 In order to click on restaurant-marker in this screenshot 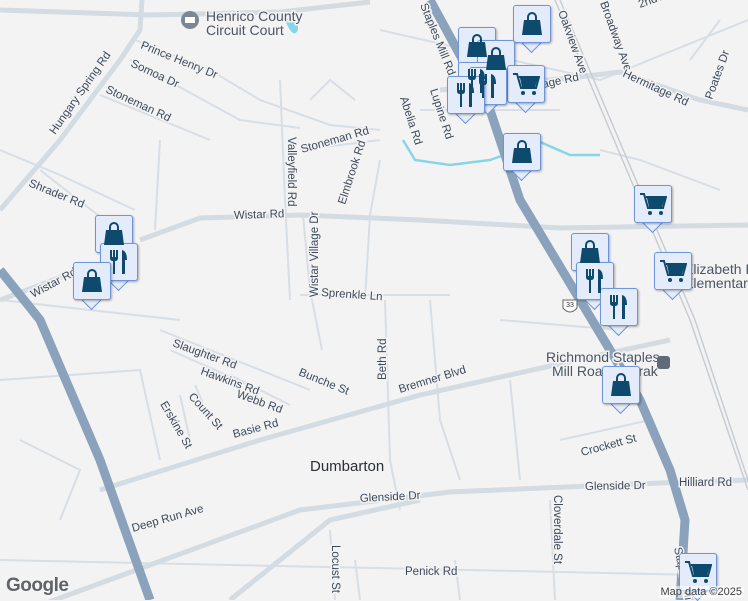, I will do `click(619, 312)`.